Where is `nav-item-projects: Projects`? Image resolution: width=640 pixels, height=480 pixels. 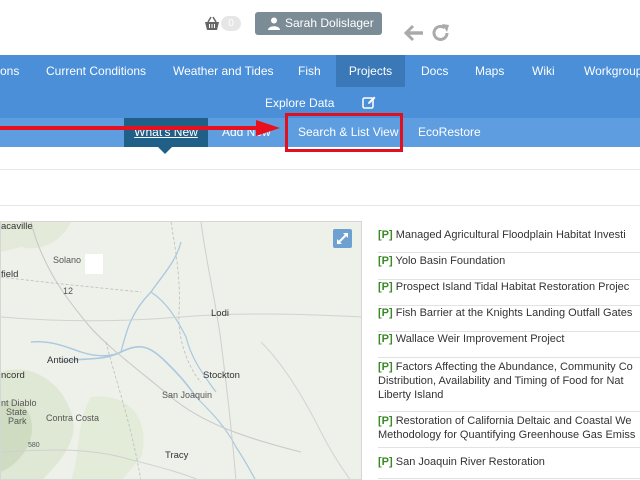 nav-item-projects: Projects is located at coordinates (370, 71).